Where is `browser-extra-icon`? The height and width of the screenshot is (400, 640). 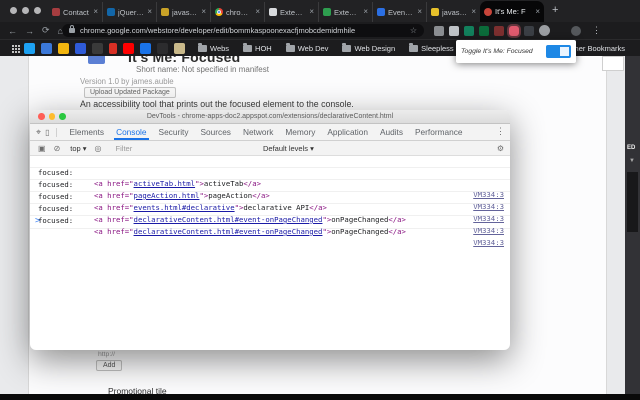 browser-extra-icon is located at coordinates (576, 30).